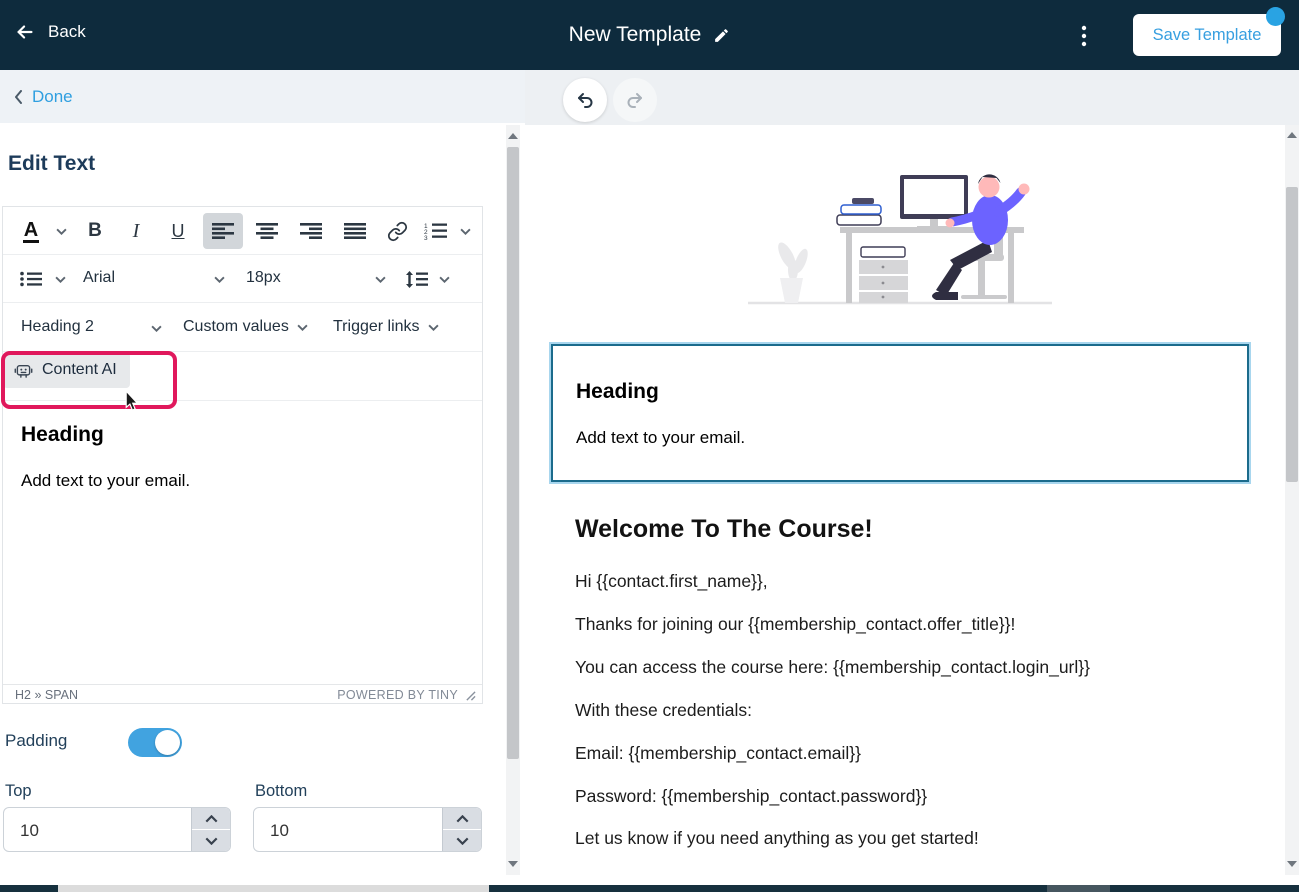 Image resolution: width=1299 pixels, height=892 pixels. I want to click on editor-heading: Heading, so click(62, 435).